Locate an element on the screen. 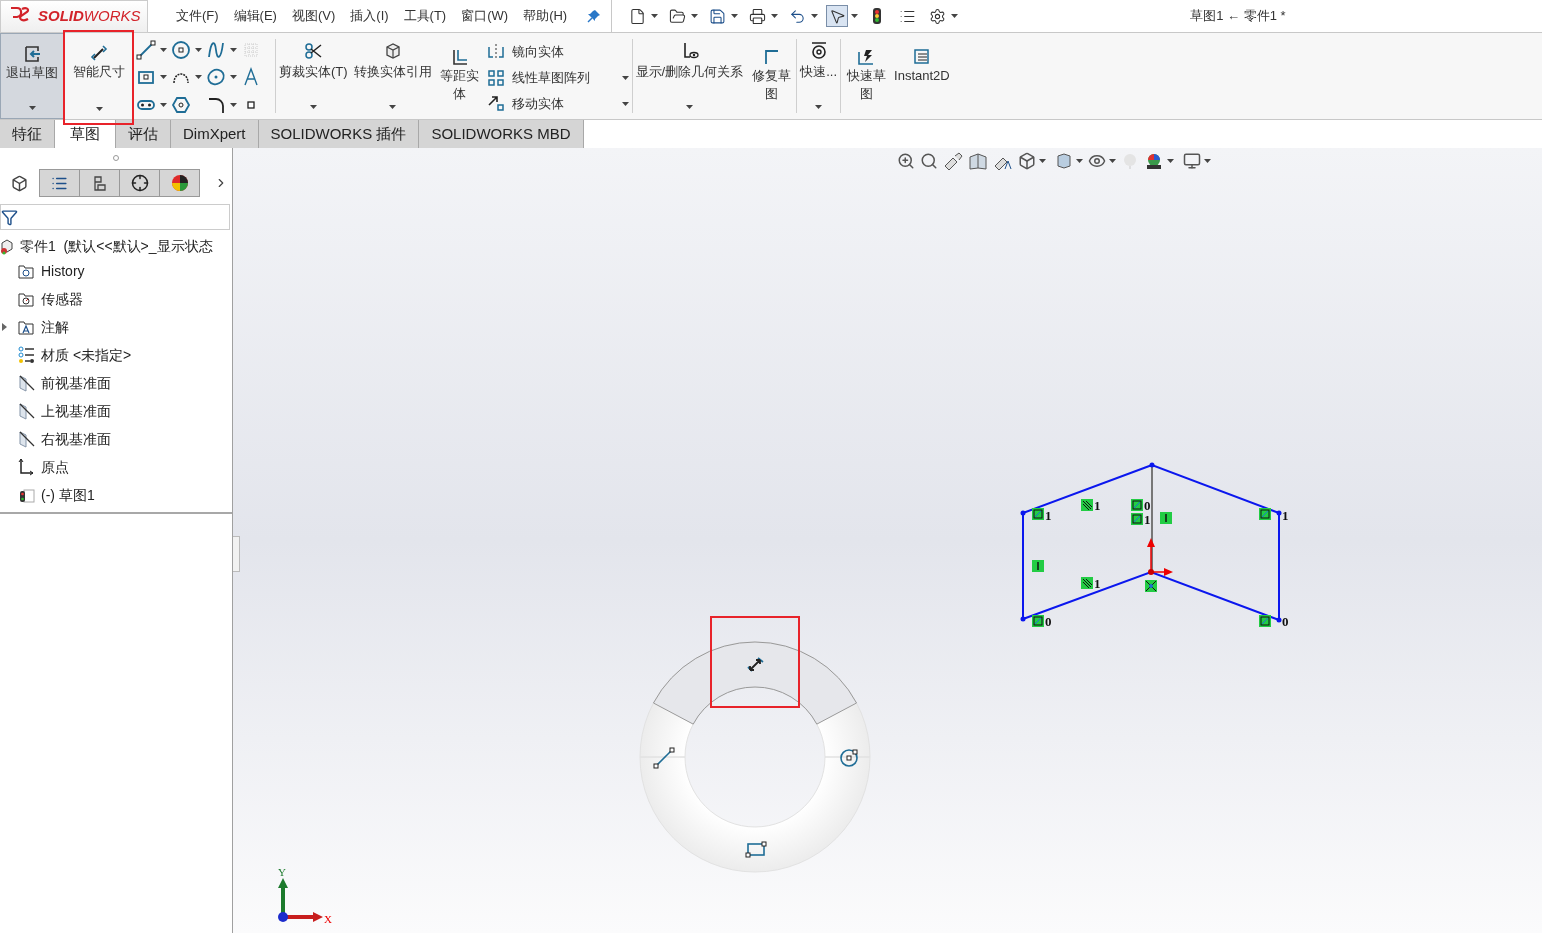 The image size is (1542, 933). exit-sketch-button: 退出草图 is located at coordinates (32, 76).